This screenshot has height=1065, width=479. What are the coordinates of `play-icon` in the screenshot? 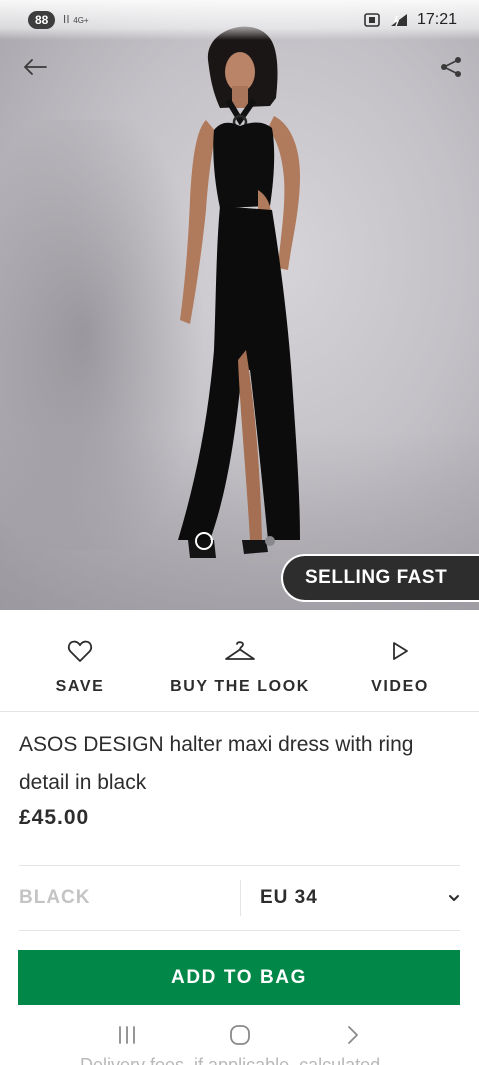 It's located at (400, 651).